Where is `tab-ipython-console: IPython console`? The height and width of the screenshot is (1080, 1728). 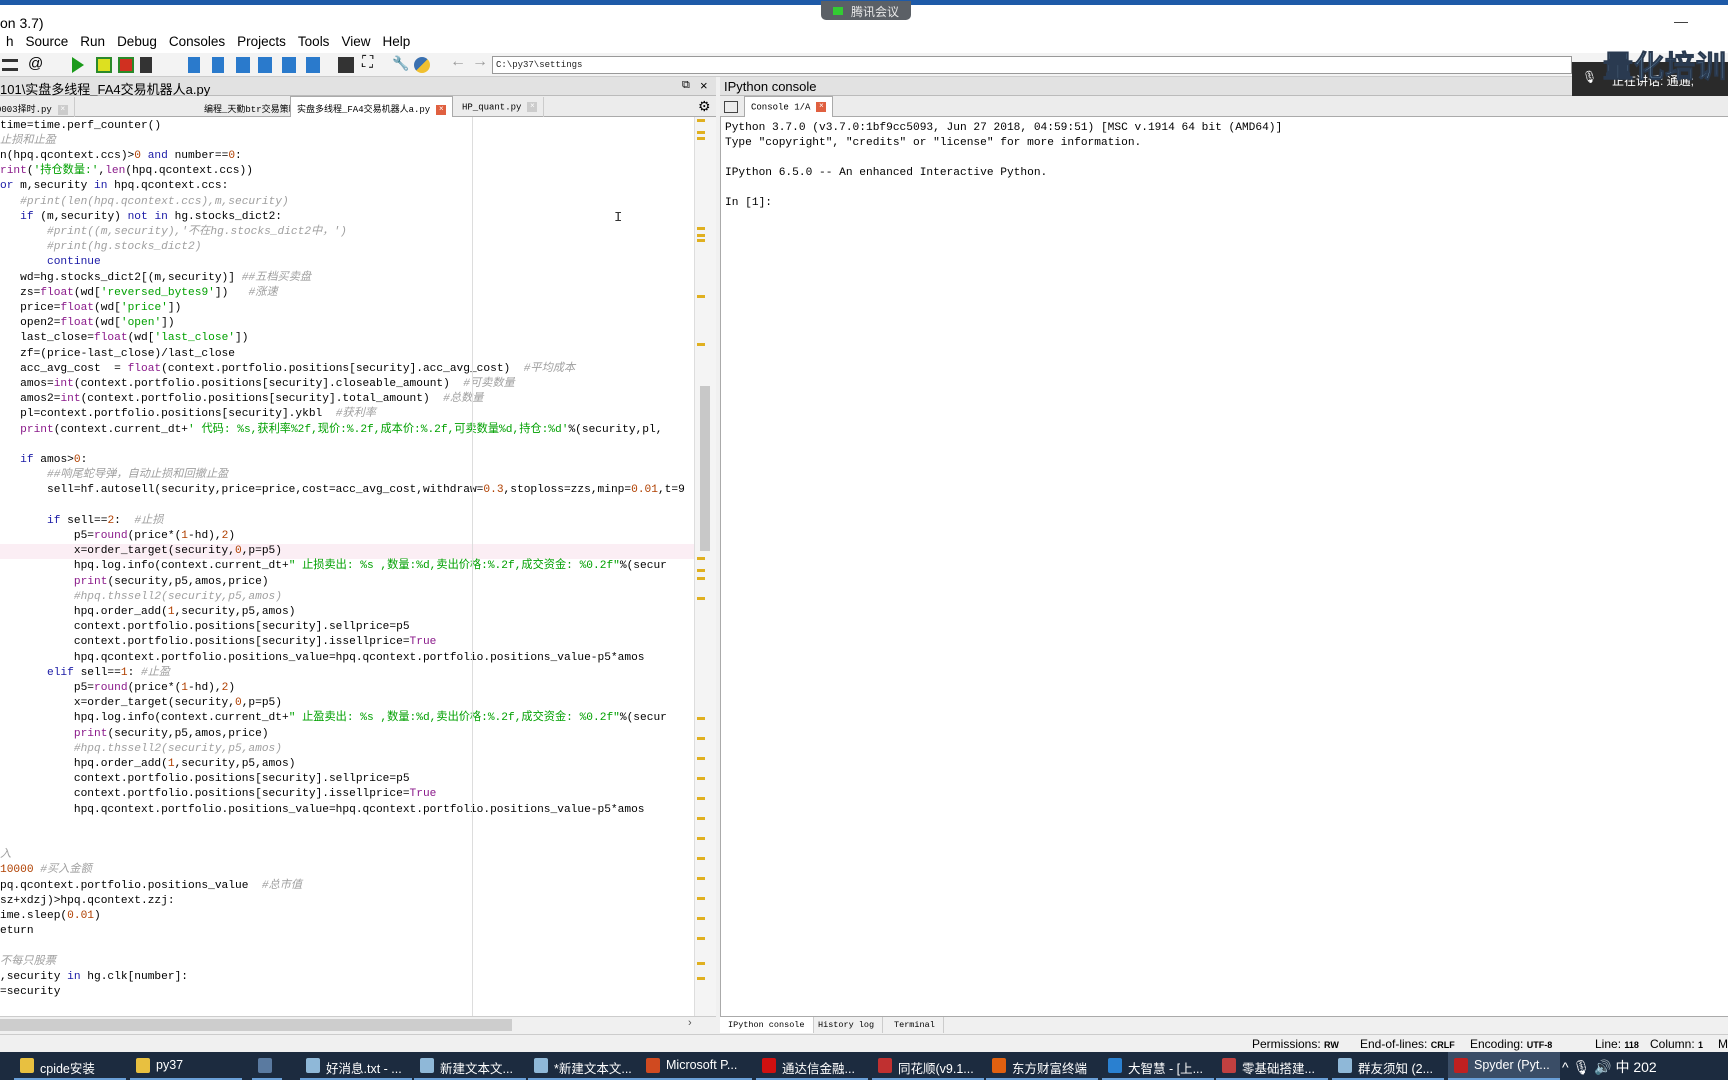 tab-ipython-console: IPython console is located at coordinates (767, 1025).